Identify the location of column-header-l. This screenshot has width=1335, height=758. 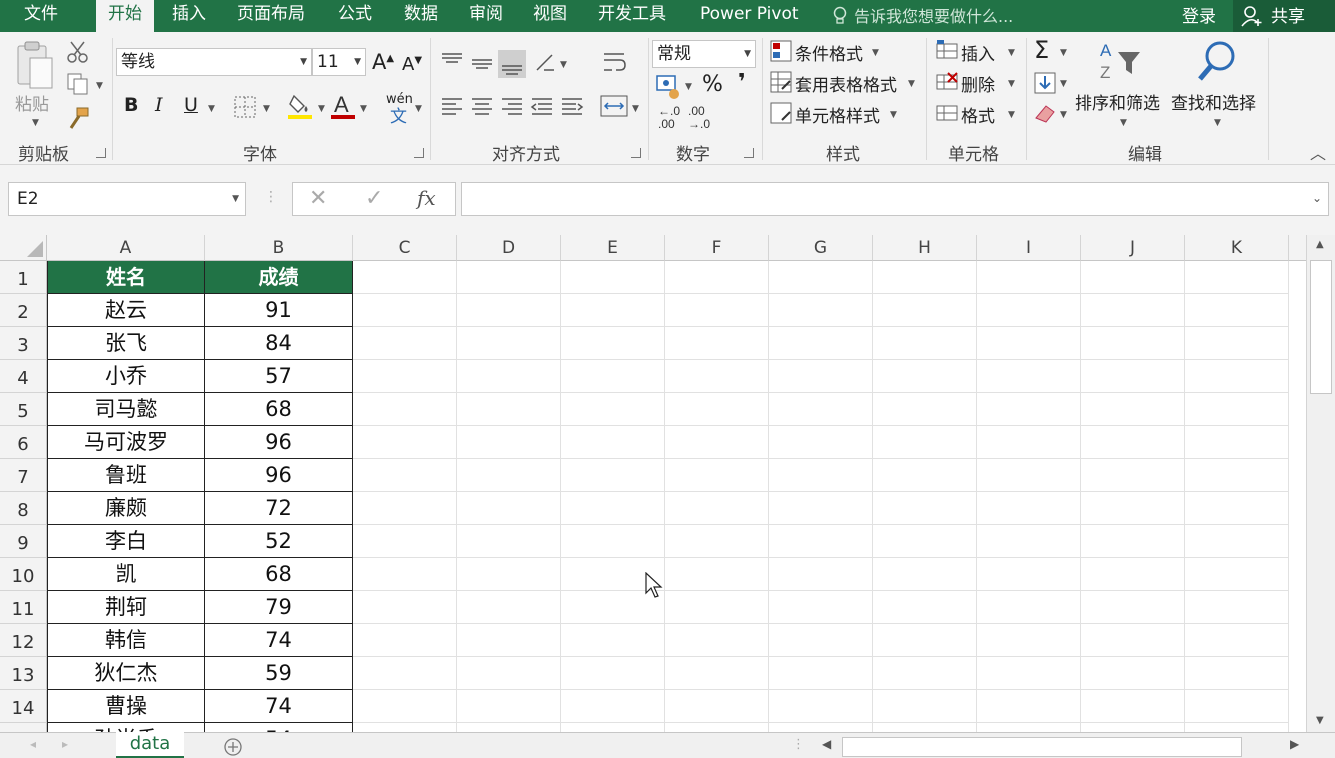
(1297, 248).